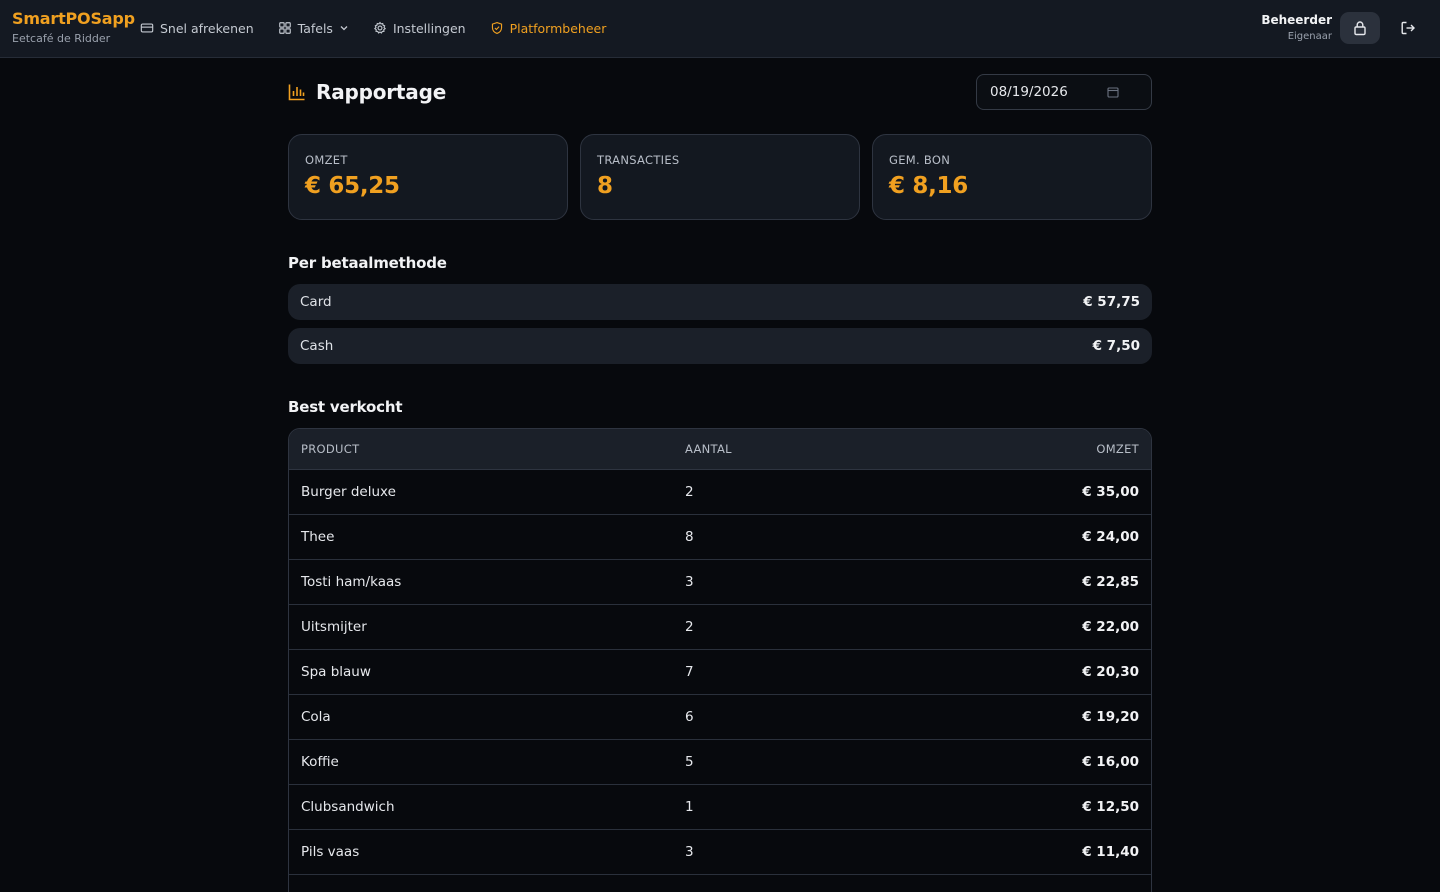  What do you see at coordinates (928, 186) in the screenshot?
I see `stat-value: € 8,16` at bounding box center [928, 186].